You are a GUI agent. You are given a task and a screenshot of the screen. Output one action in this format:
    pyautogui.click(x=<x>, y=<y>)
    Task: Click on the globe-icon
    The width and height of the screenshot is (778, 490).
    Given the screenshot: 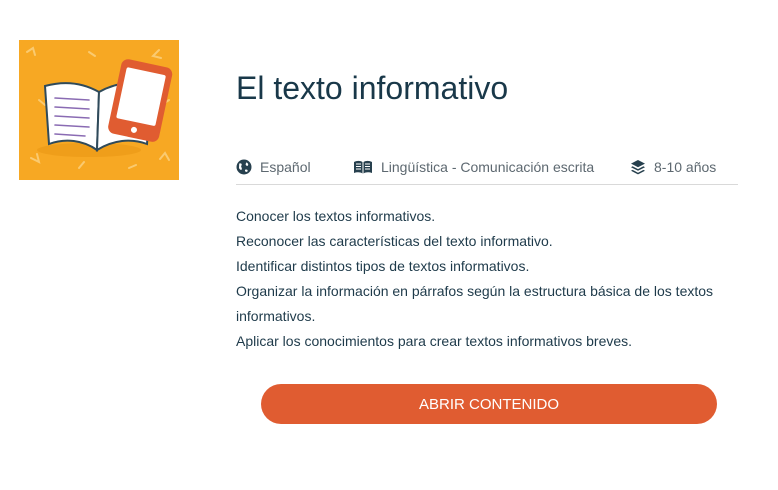 What is the action you would take?
    pyautogui.click(x=244, y=167)
    